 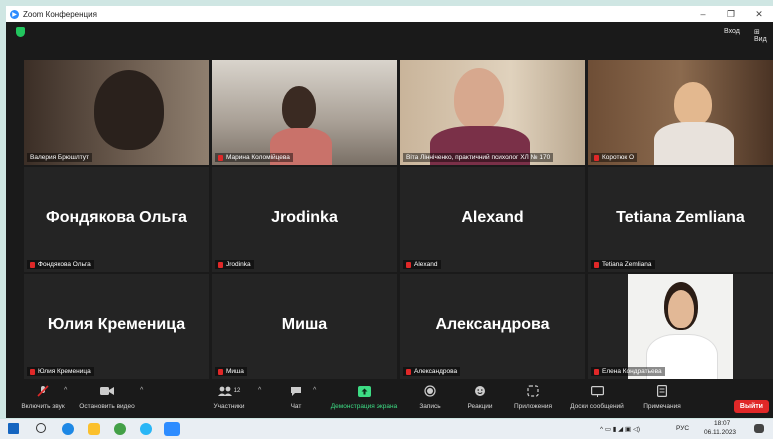 What do you see at coordinates (389, 33) in the screenshot?
I see `meeting-top-bar: Вход ⊞ Вид` at bounding box center [389, 33].